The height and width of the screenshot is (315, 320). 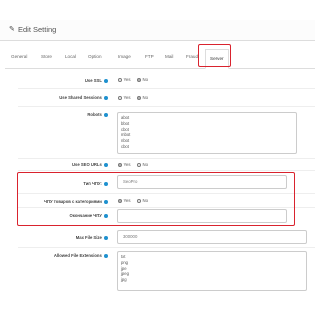 I want to click on max-file-size-field: 300000, so click(x=212, y=237).